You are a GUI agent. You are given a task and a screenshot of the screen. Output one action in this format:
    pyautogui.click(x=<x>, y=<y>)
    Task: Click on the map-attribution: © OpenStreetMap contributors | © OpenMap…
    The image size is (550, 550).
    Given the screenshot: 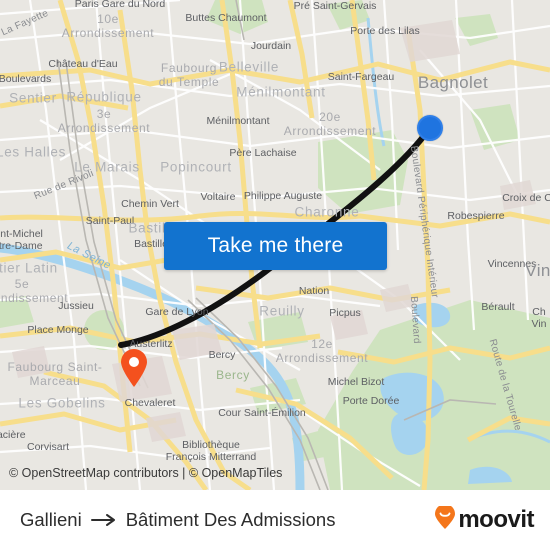 What is the action you would take?
    pyautogui.click(x=145, y=473)
    